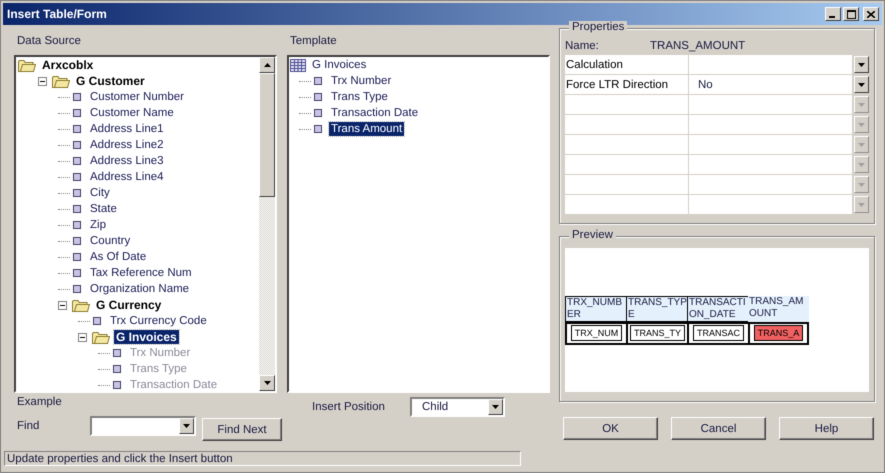  I want to click on scroll-up-button, so click(267, 65).